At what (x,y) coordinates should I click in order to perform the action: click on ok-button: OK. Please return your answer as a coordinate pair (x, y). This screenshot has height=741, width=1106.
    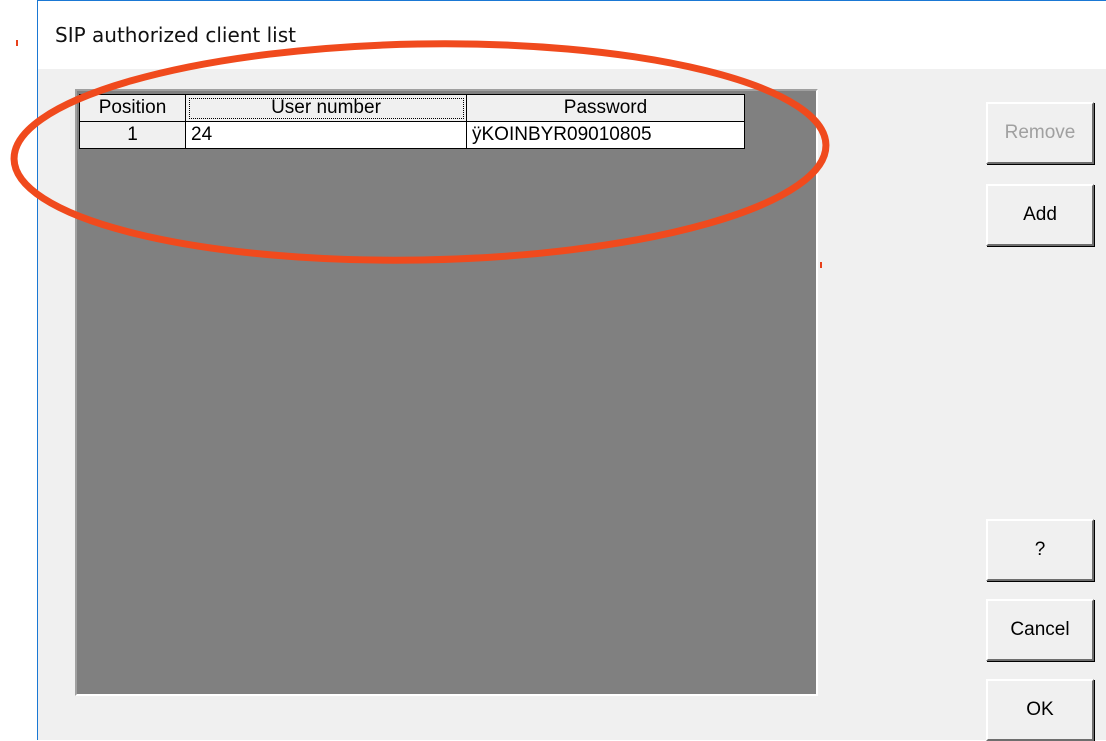
    Looking at the image, I should click on (1040, 710).